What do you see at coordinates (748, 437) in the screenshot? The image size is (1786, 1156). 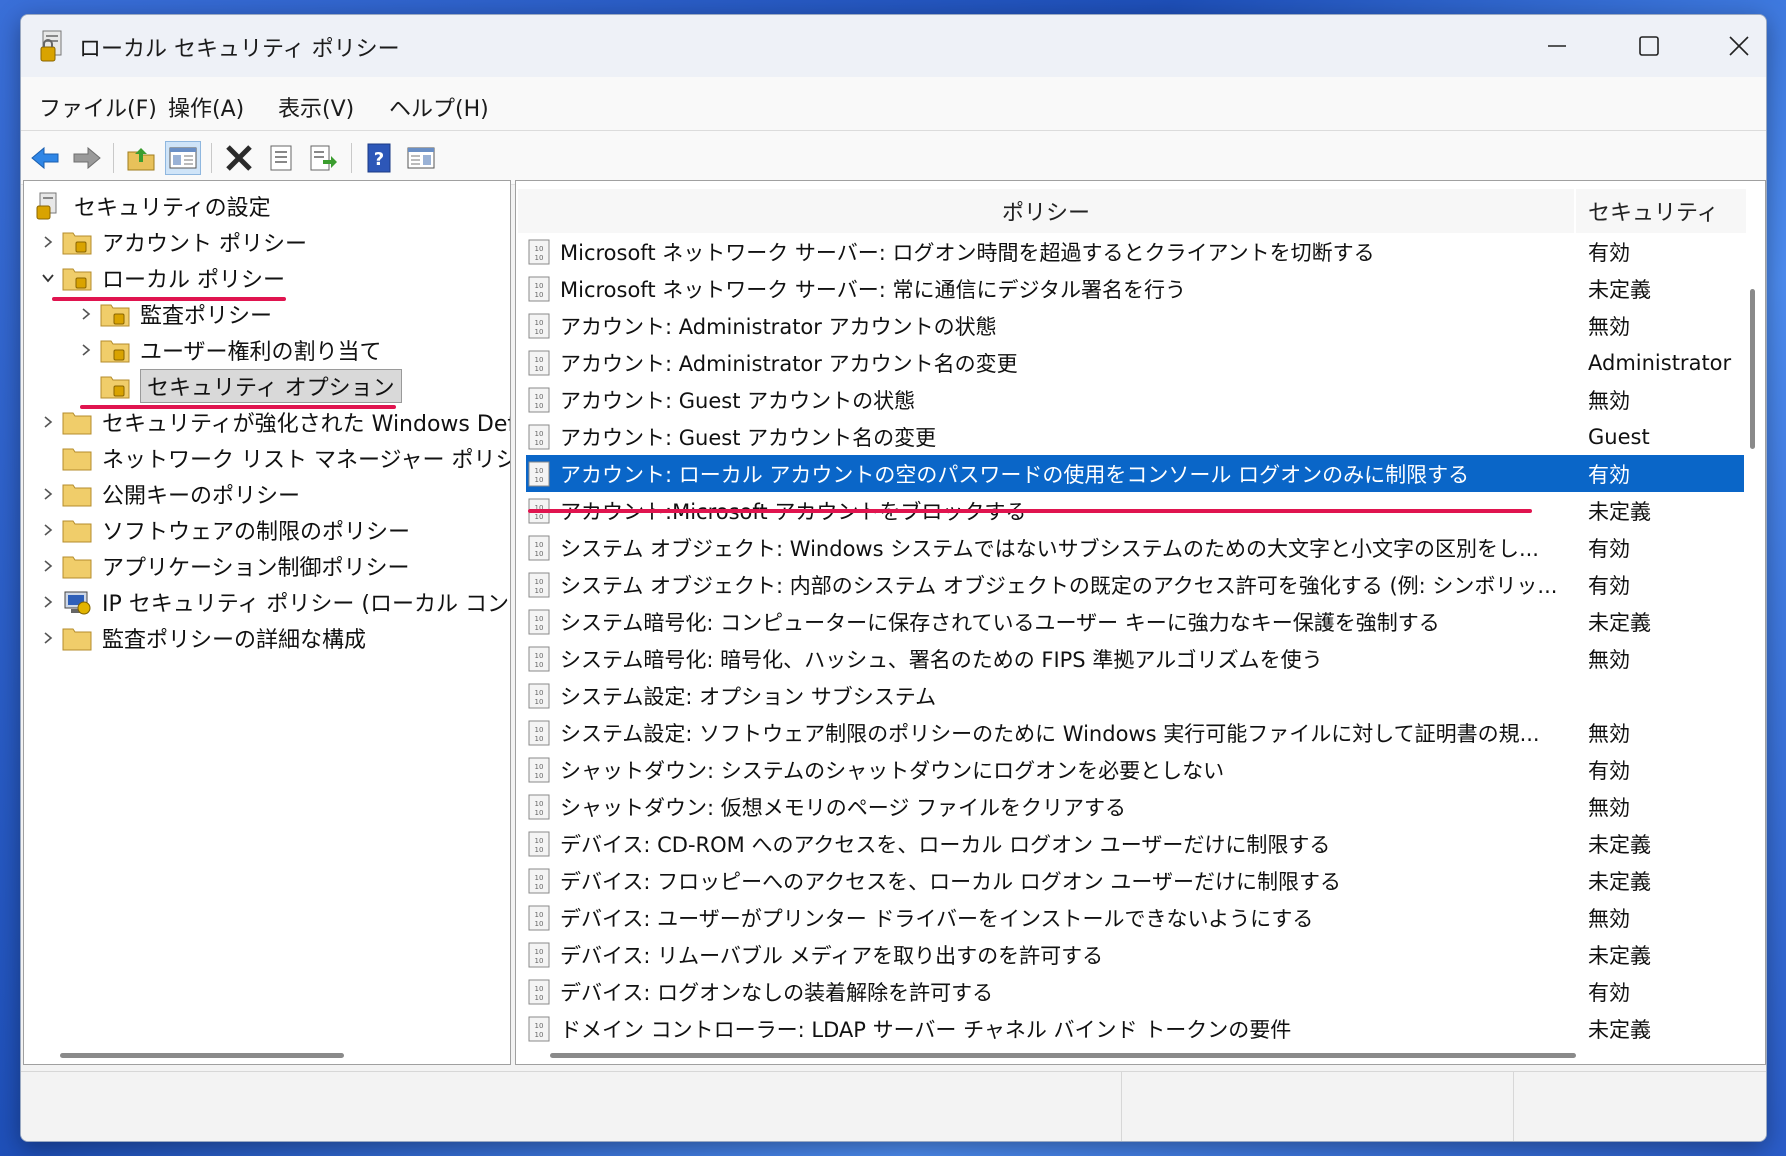 I see `policy-name: アカウント: Guest アカウント名の変更` at bounding box center [748, 437].